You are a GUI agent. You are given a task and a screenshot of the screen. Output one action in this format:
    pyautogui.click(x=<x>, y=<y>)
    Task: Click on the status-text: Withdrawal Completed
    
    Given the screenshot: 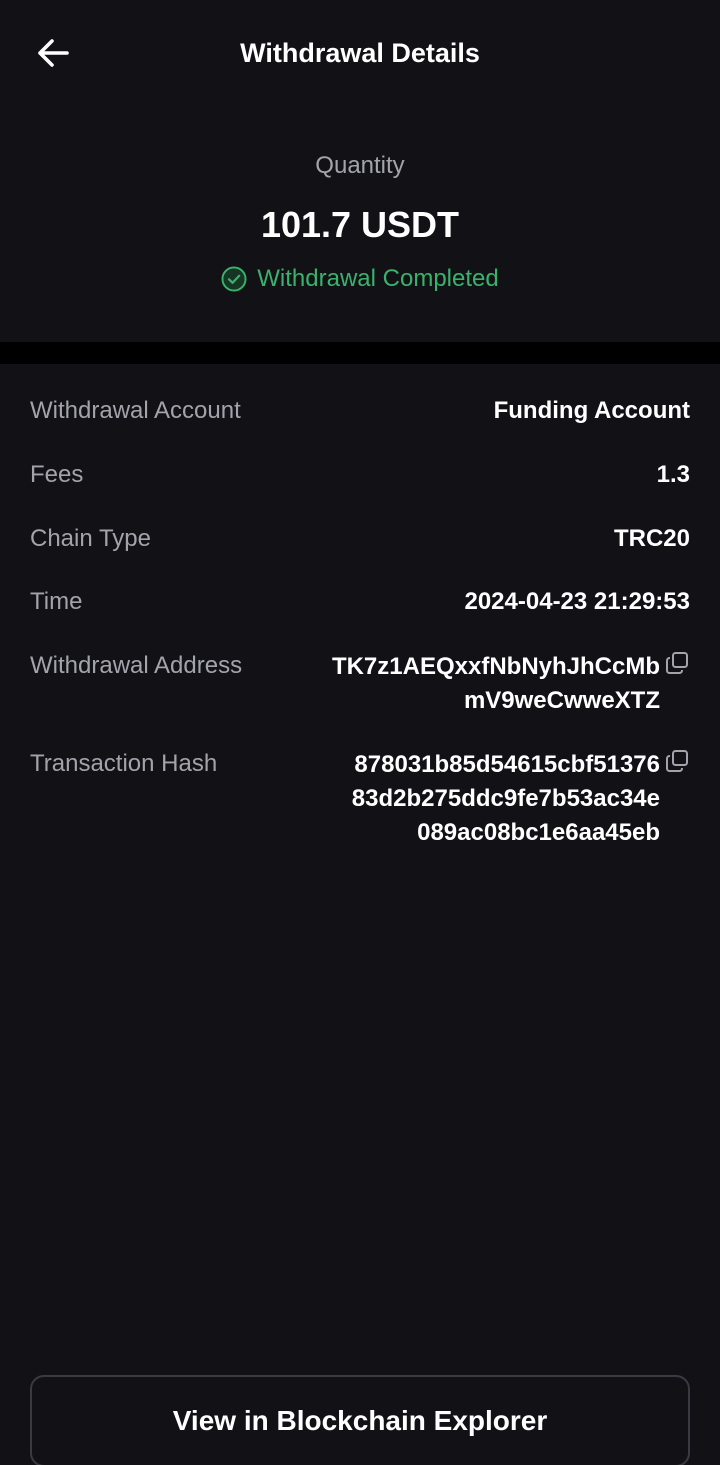 What is the action you would take?
    pyautogui.click(x=378, y=278)
    